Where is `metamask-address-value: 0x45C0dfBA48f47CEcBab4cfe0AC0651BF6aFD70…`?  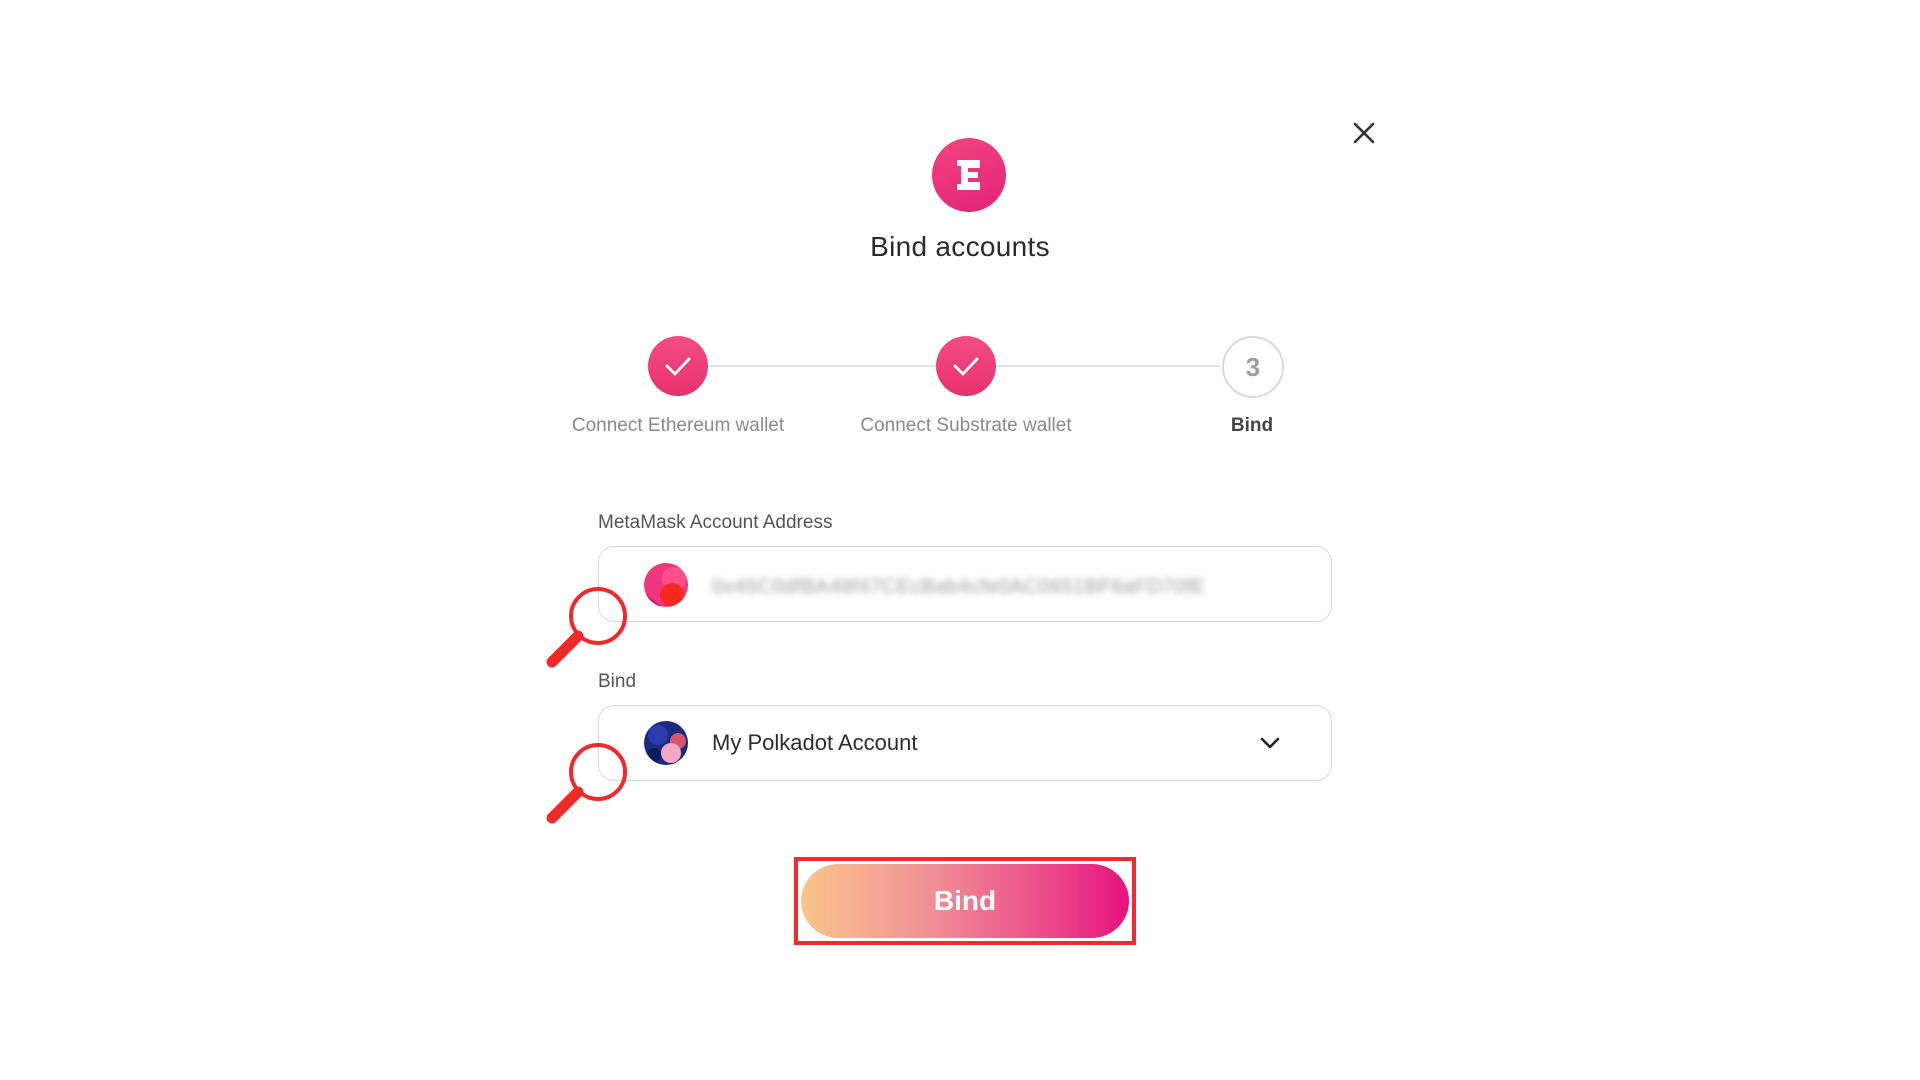
metamask-address-value: 0x45C0dfBA48f47CEcBab4cfe0AC0651BF6aFD70… is located at coordinates (959, 587).